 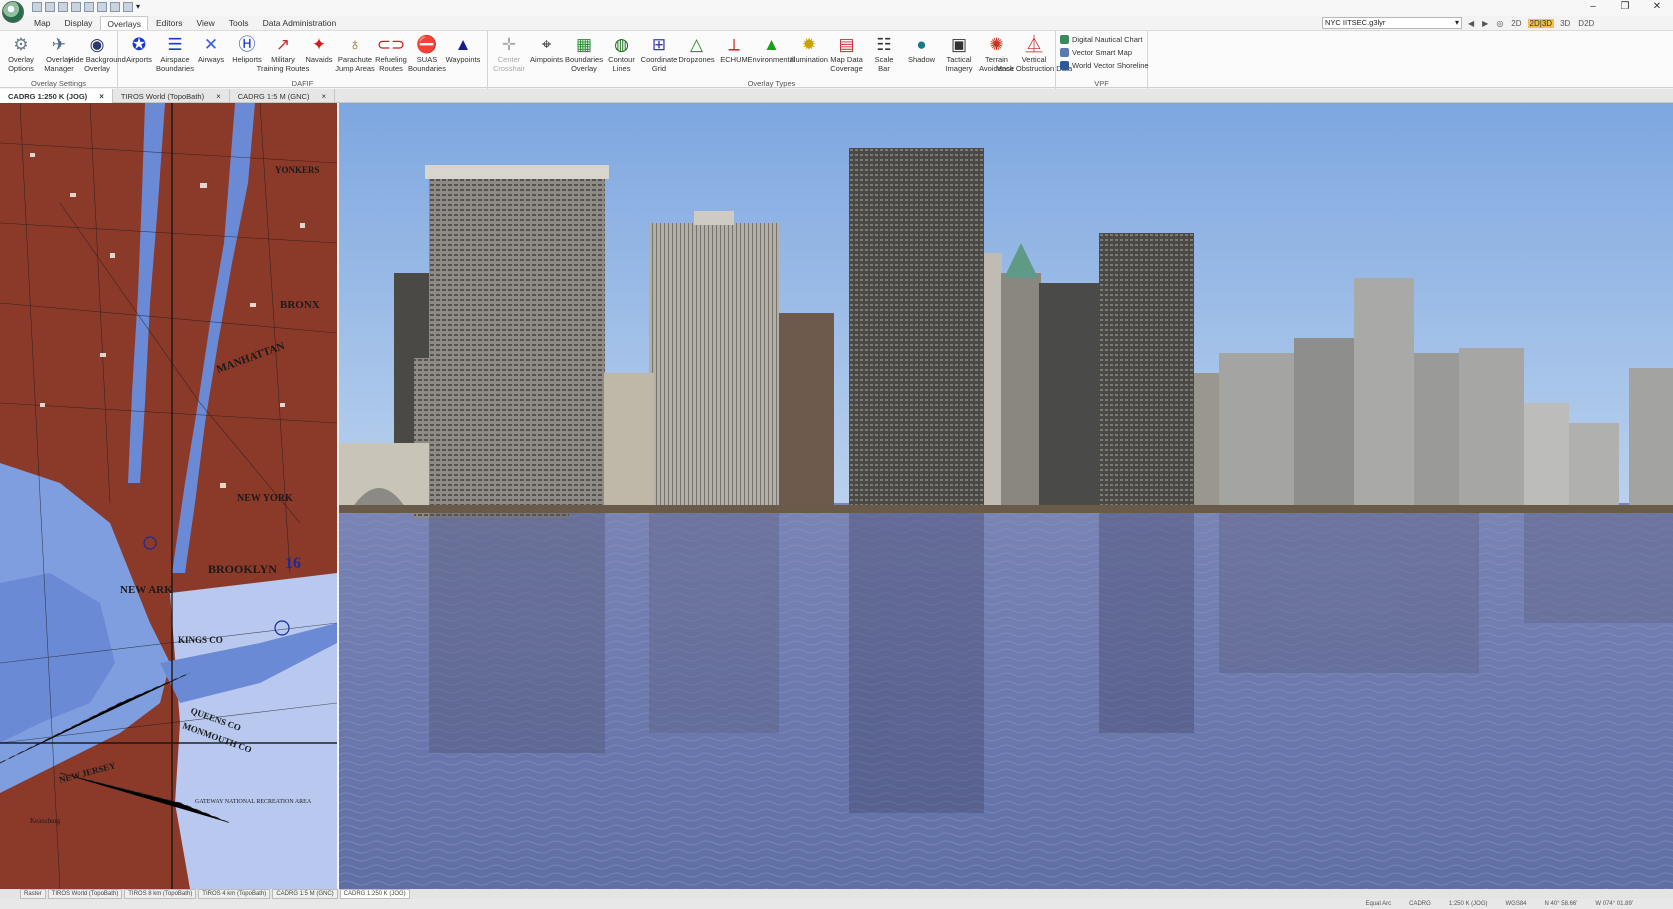 What do you see at coordinates (427, 44) in the screenshot?
I see `no-fly-icon: ⛔` at bounding box center [427, 44].